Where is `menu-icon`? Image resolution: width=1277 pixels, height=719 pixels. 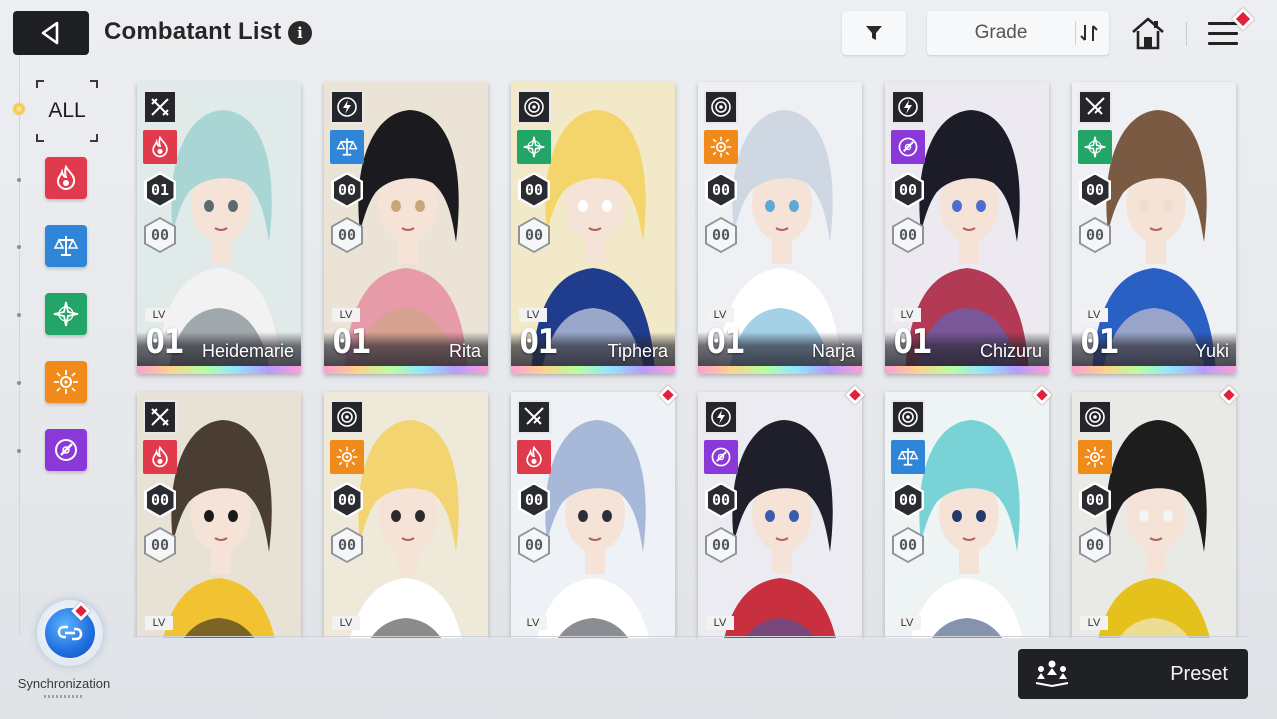
menu-icon is located at coordinates (1223, 23).